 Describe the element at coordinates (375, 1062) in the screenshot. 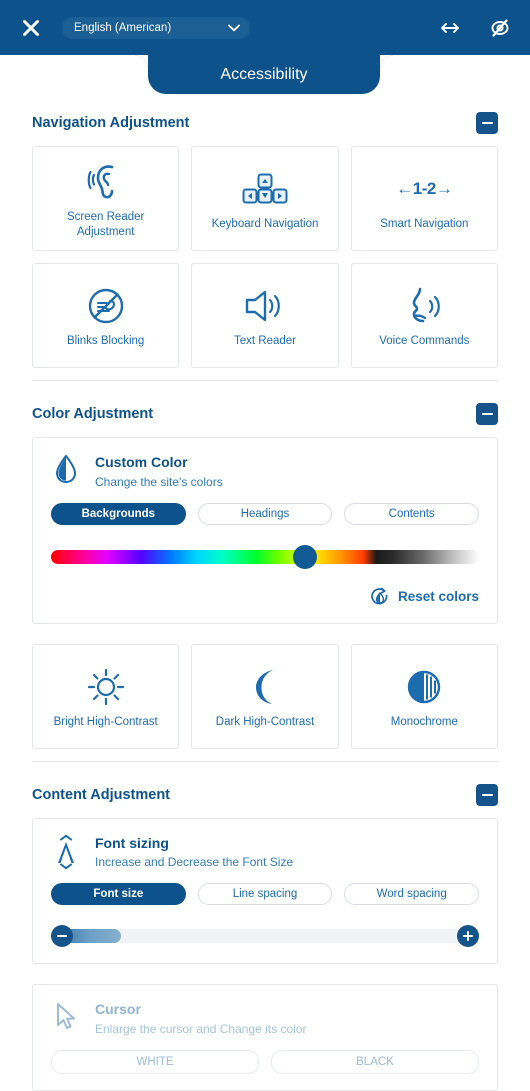

I see `pill-cursor-black: BLACK` at that location.